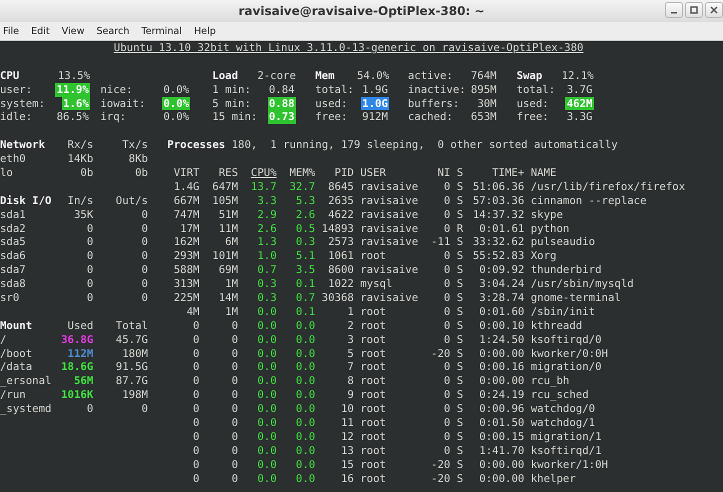 This screenshot has width=723, height=492. Describe the element at coordinates (375, 103) in the screenshot. I see `stat-value: 1.0G` at that location.